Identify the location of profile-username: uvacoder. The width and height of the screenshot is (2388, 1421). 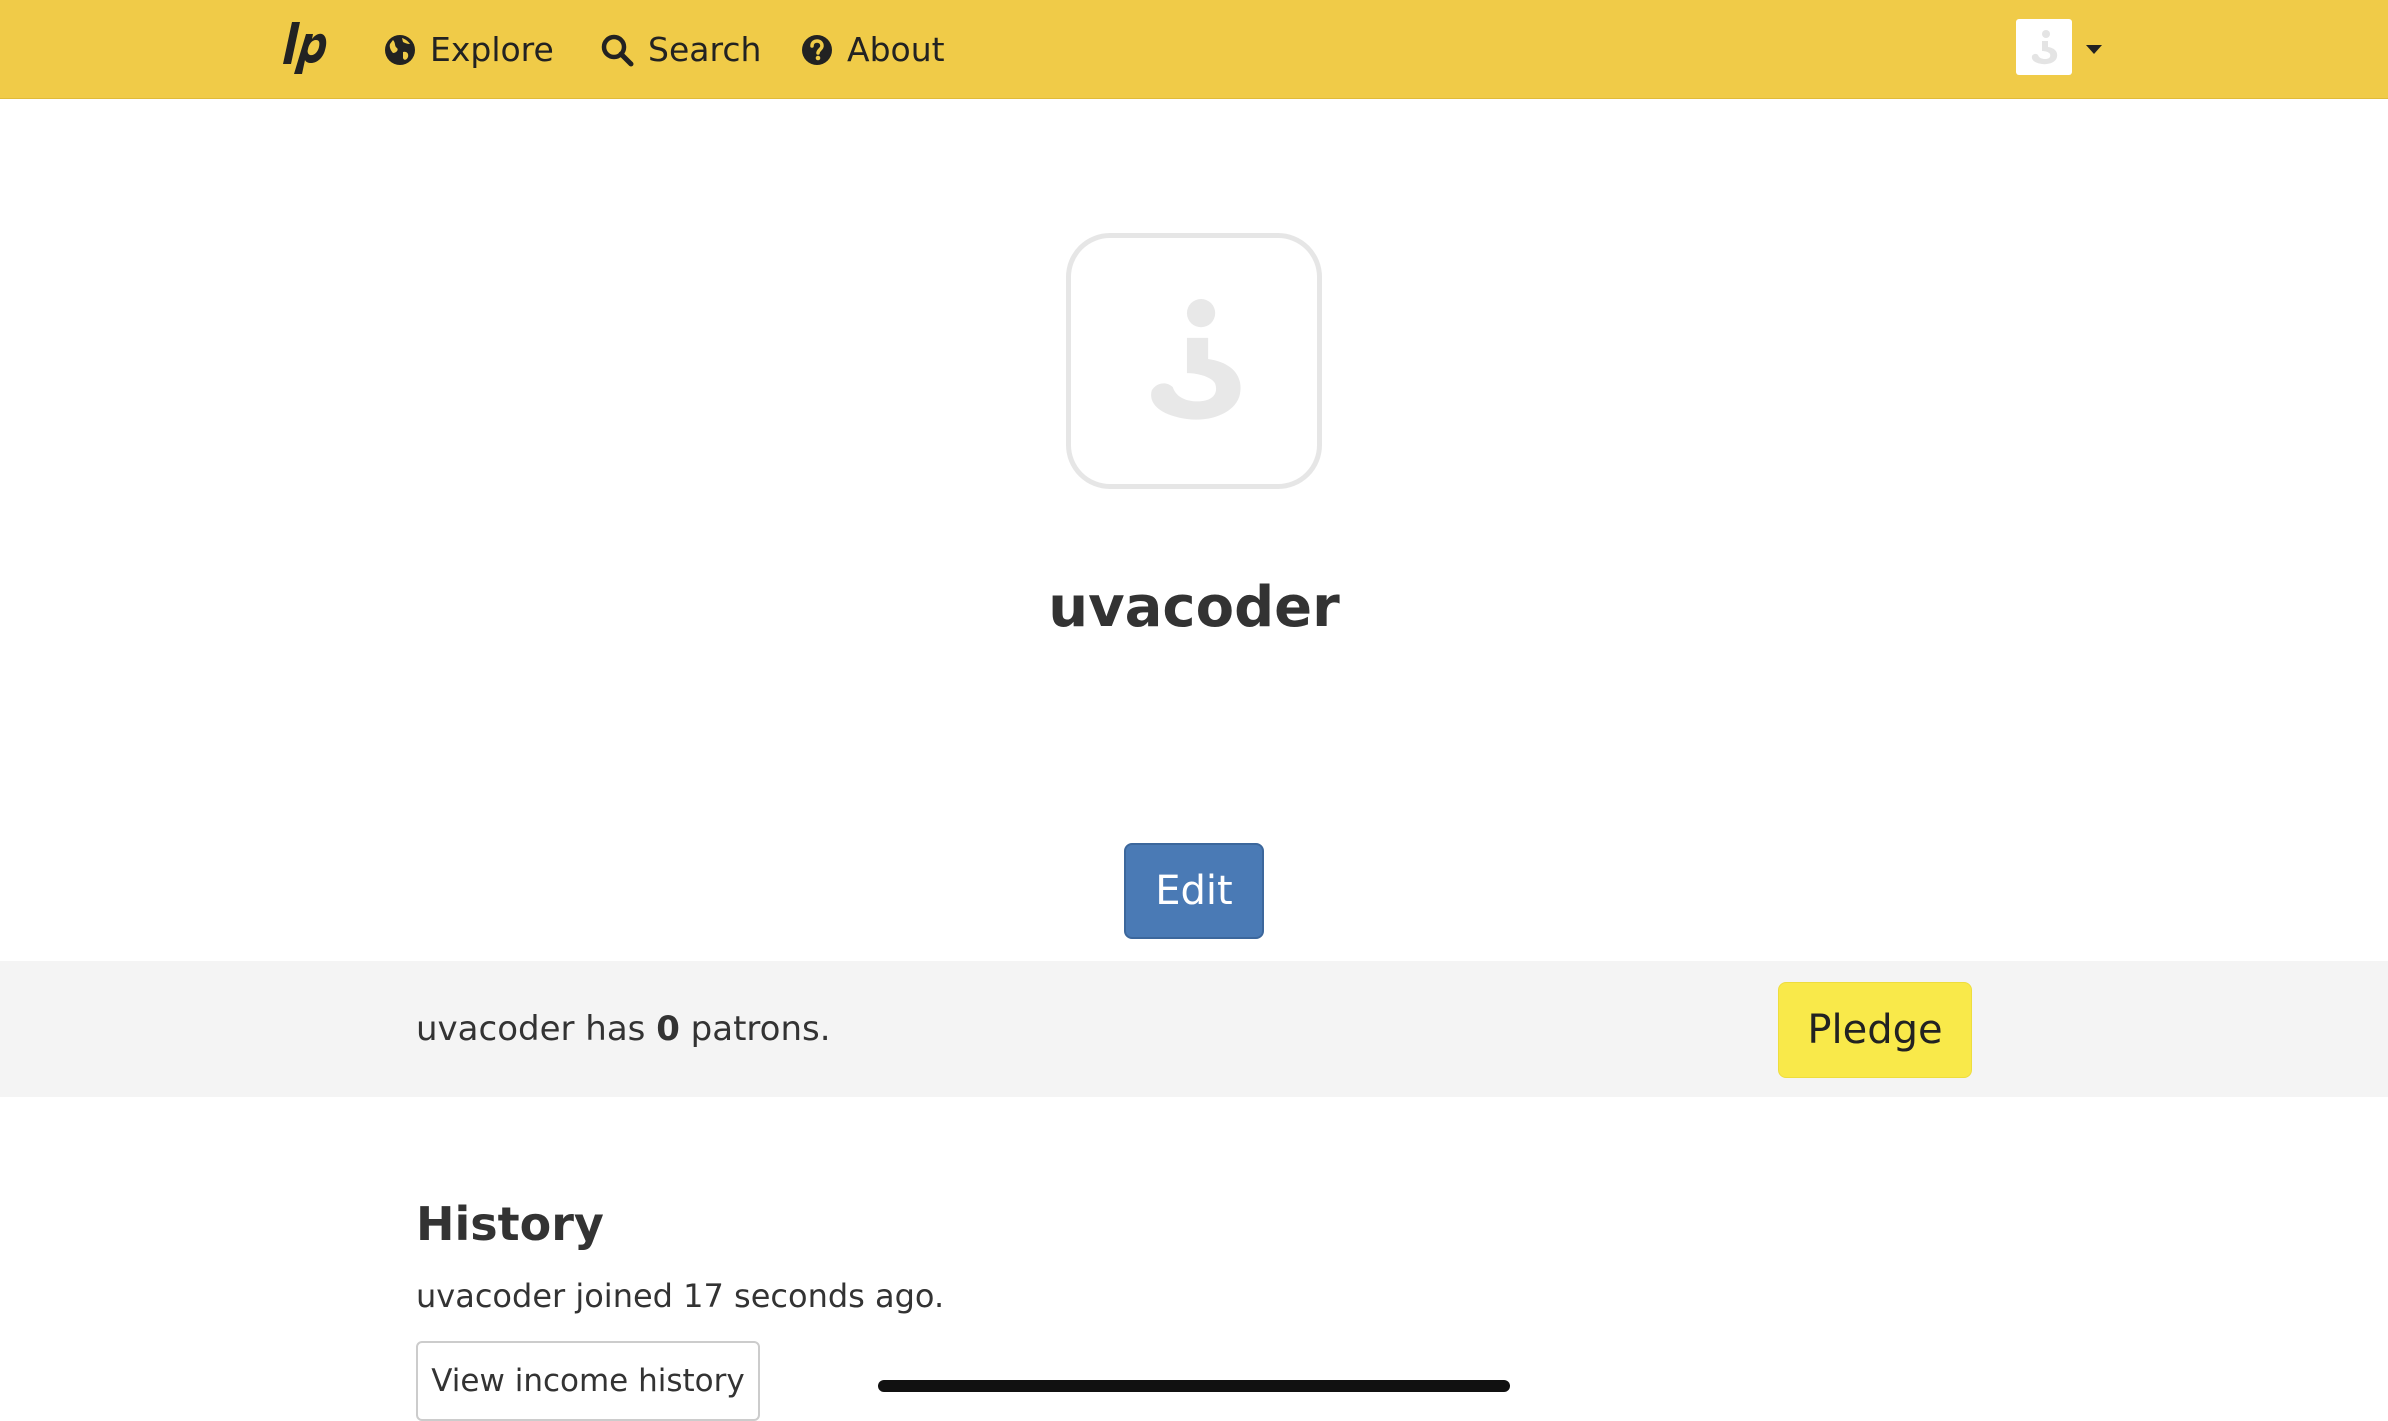
(1194, 607).